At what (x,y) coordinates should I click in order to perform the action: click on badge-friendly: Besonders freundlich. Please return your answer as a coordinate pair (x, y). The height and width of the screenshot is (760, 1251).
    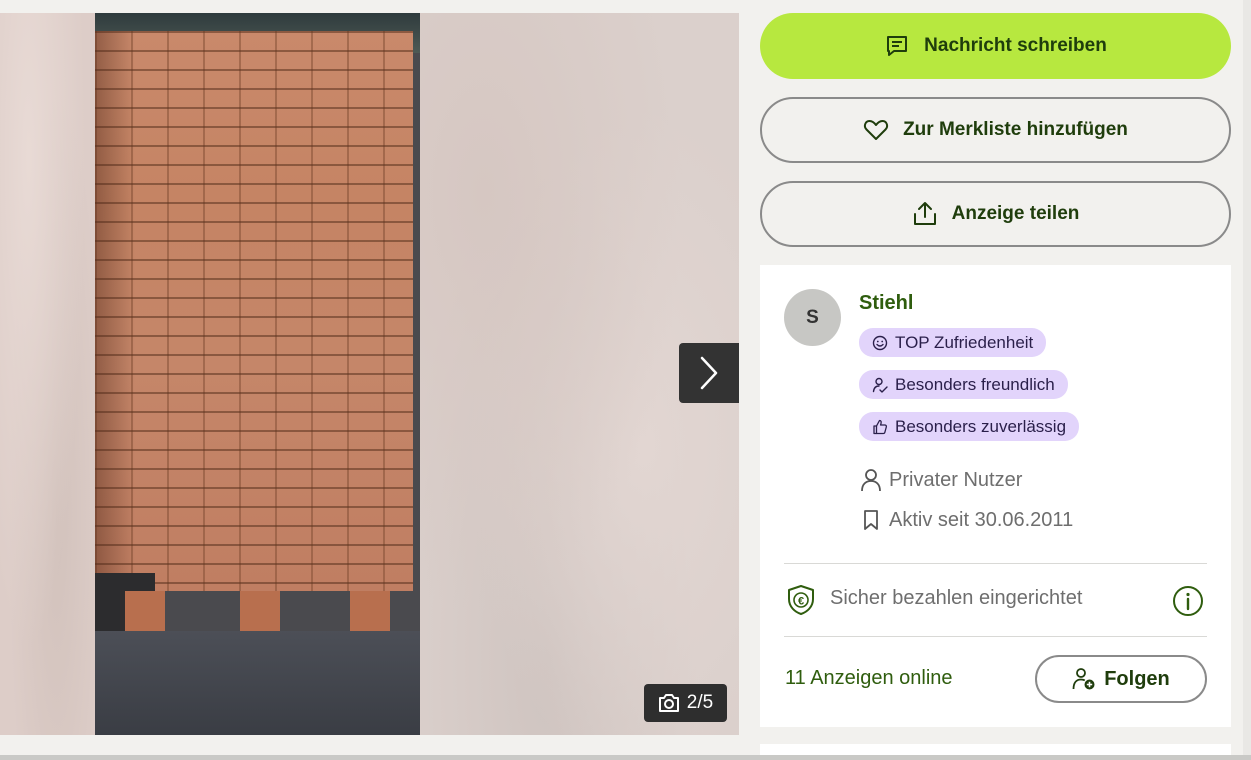
    Looking at the image, I should click on (963, 384).